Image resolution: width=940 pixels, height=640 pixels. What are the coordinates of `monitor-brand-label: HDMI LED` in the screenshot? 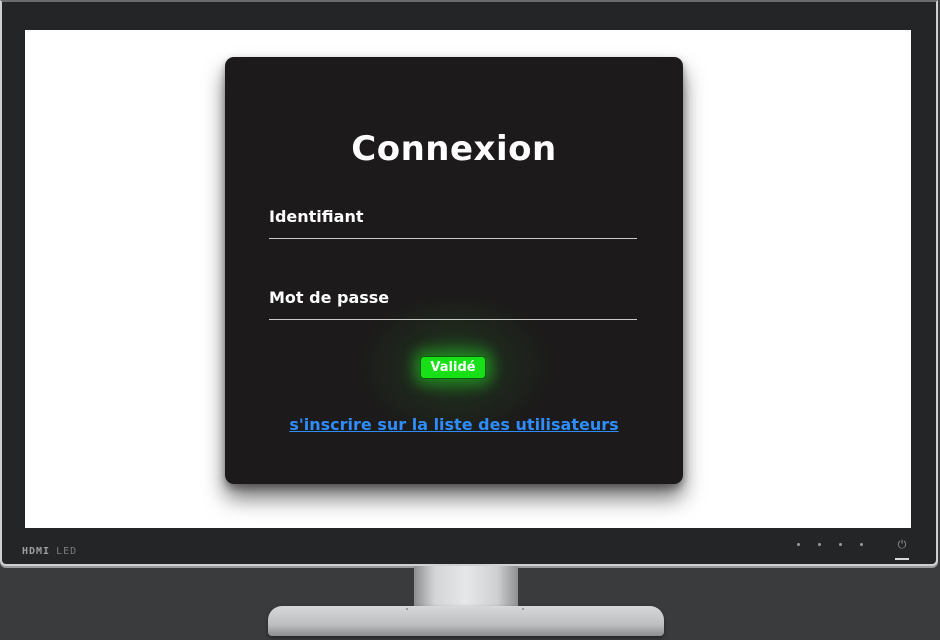 It's located at (49, 551).